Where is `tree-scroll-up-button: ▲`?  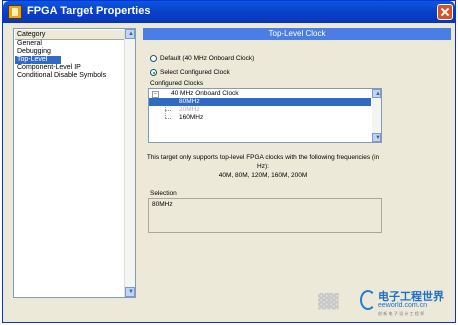
tree-scroll-up-button: ▲ is located at coordinates (376, 93).